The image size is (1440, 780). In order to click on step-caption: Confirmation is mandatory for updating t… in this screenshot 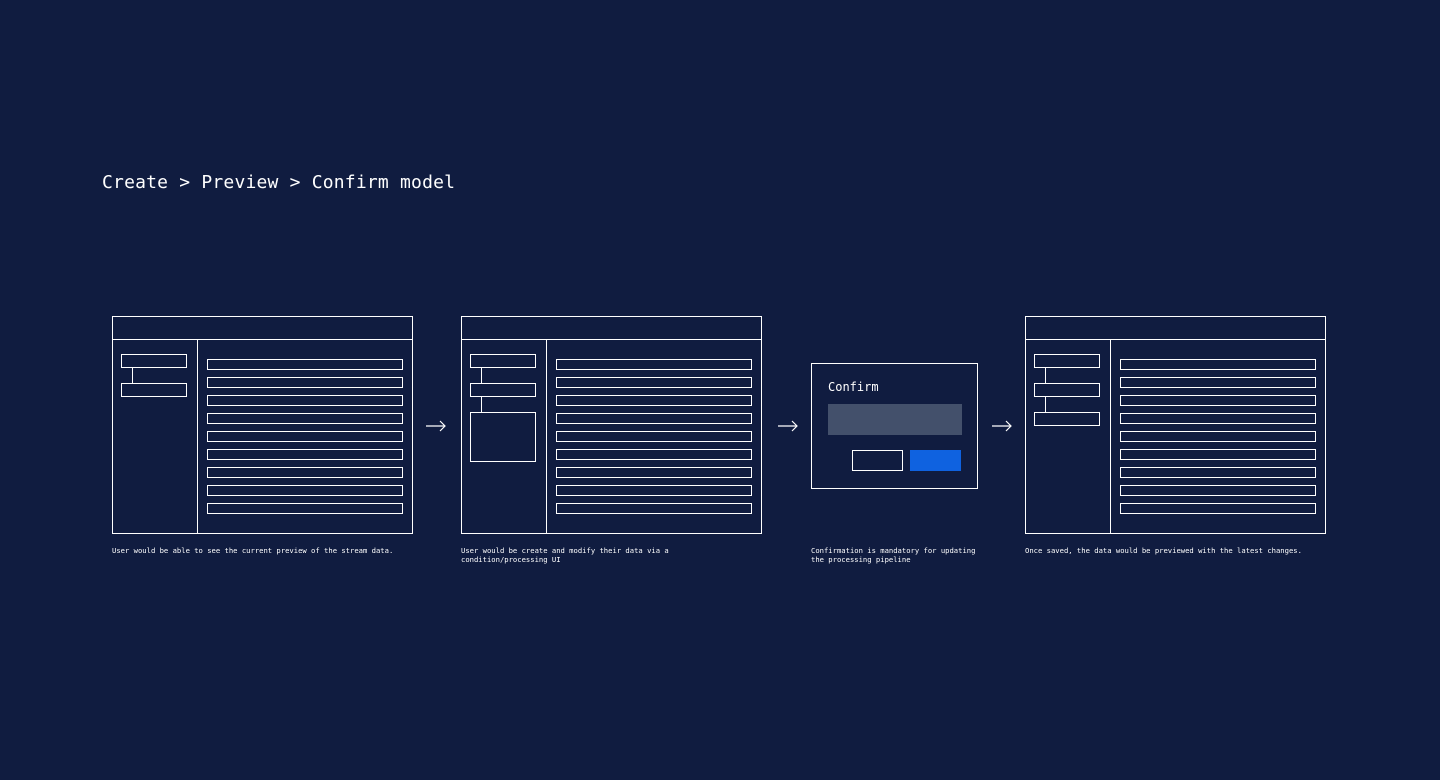, I will do `click(893, 555)`.